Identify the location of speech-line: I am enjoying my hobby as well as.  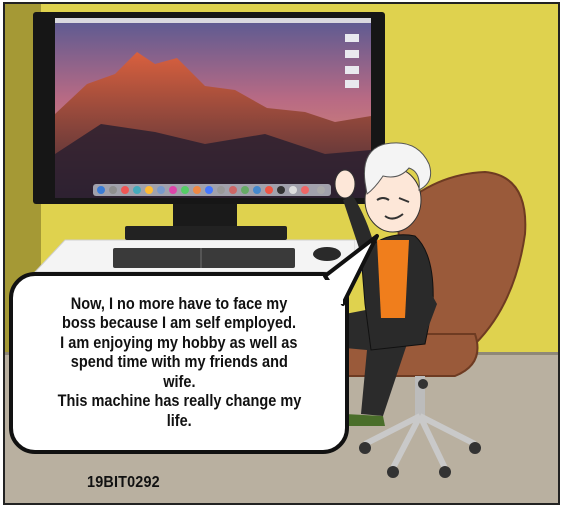
(179, 342).